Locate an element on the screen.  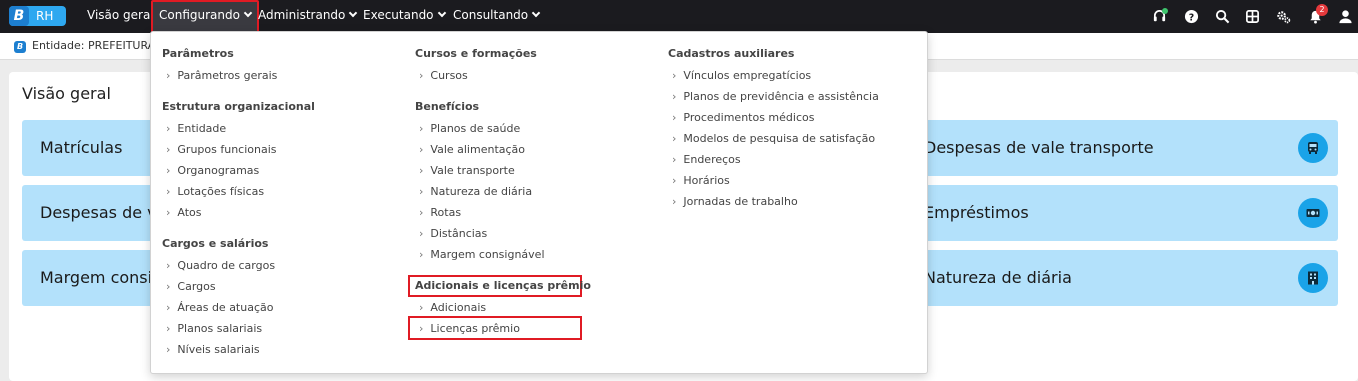
card-emprestimos: Empréstimos is located at coordinates (1119, 213).